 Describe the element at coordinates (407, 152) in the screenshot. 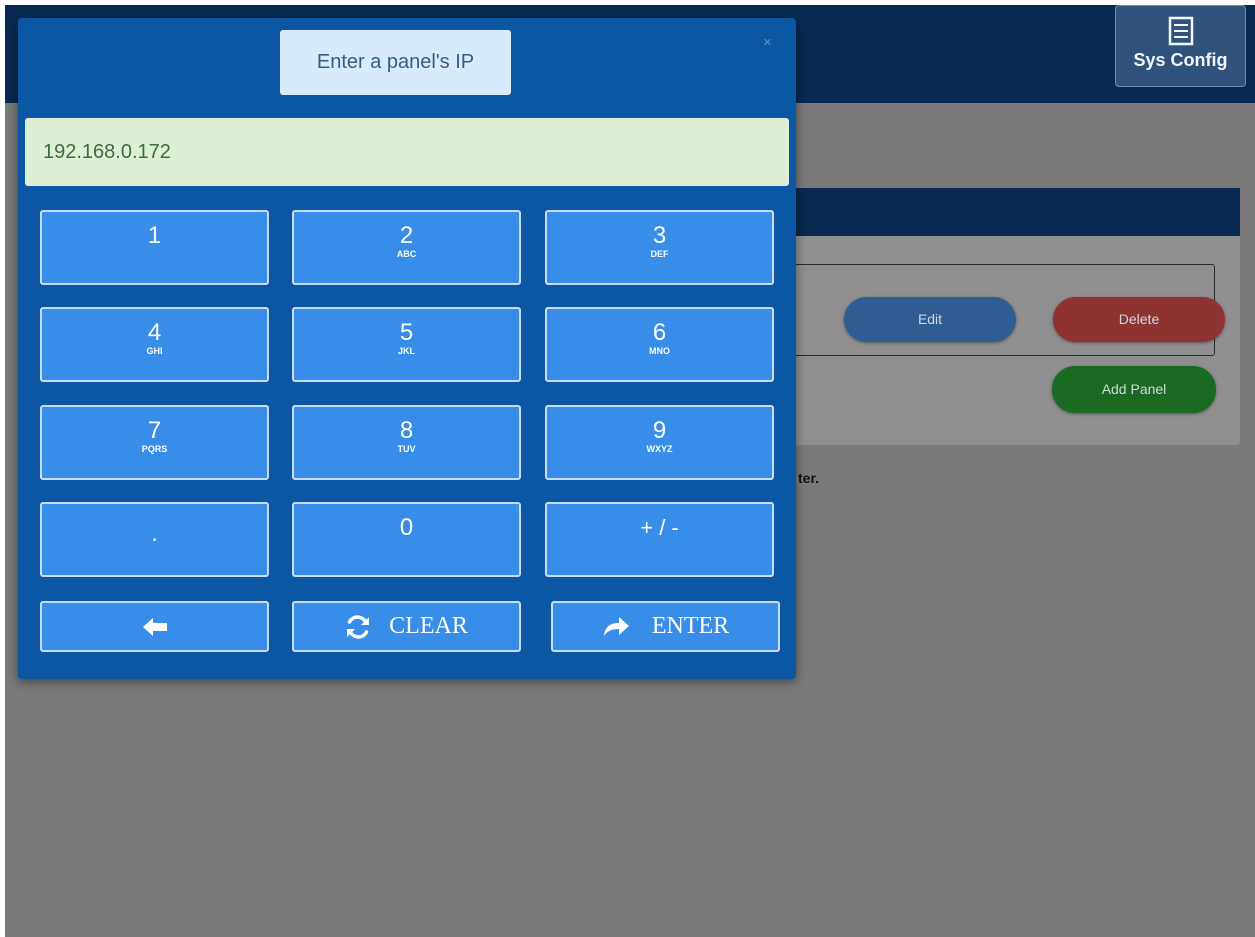

I see `ip-display: 192.168.0.172` at that location.